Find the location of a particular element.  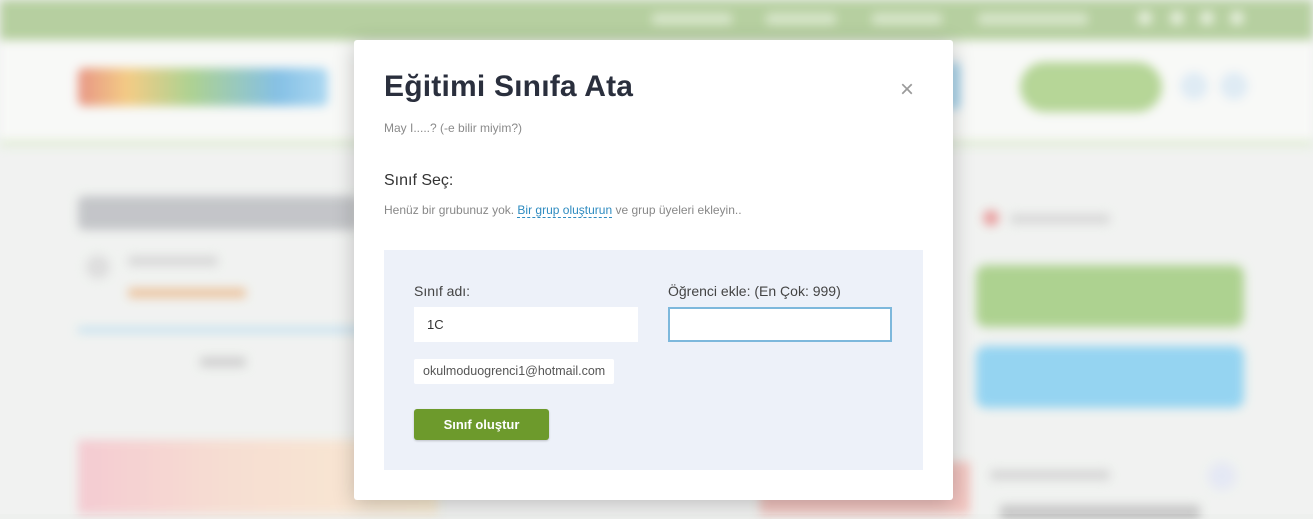

modal-subtitle: May I.....? (-e bilir miyim?) is located at coordinates (453, 128).